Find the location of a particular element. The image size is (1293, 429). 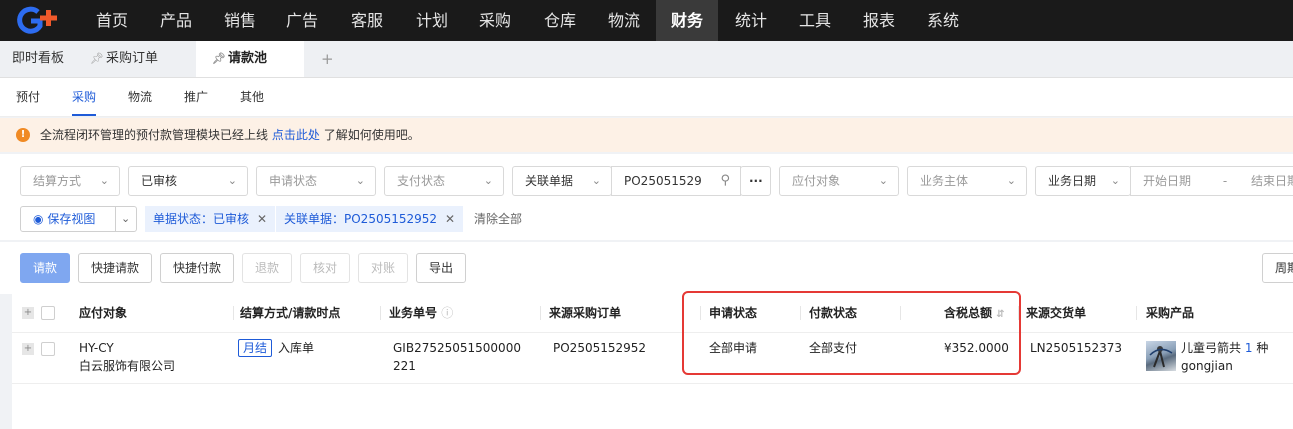

help-icon: ⓘ is located at coordinates (447, 313).